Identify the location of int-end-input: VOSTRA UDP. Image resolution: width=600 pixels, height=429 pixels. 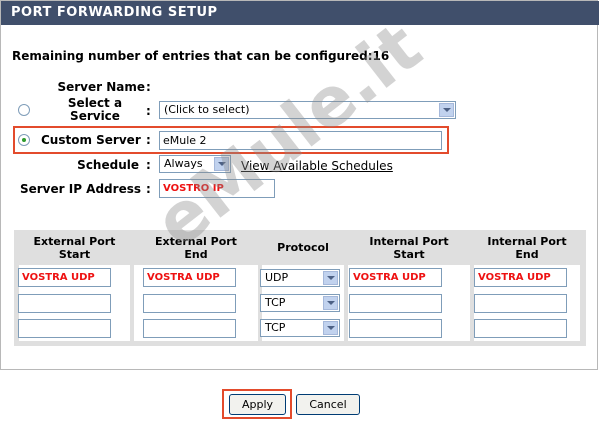
(520, 277).